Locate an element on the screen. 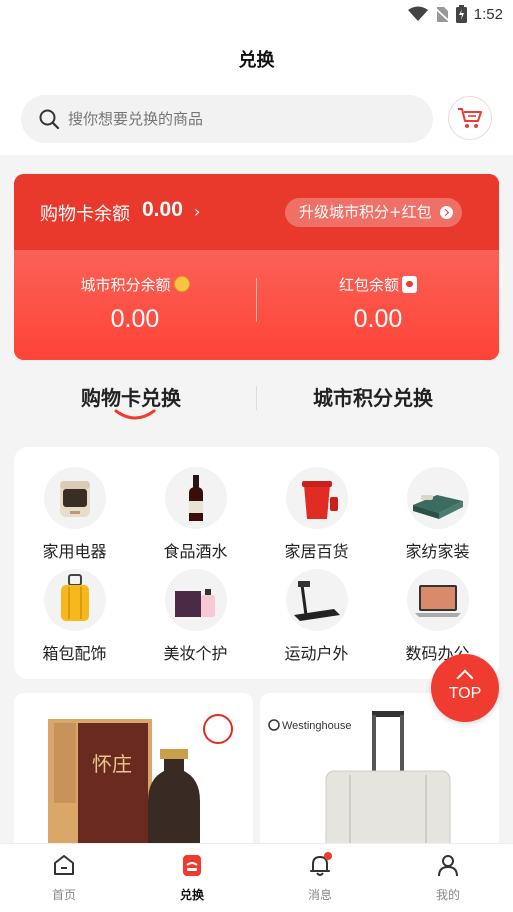  nav-label: 首页 is located at coordinates (63, 895).